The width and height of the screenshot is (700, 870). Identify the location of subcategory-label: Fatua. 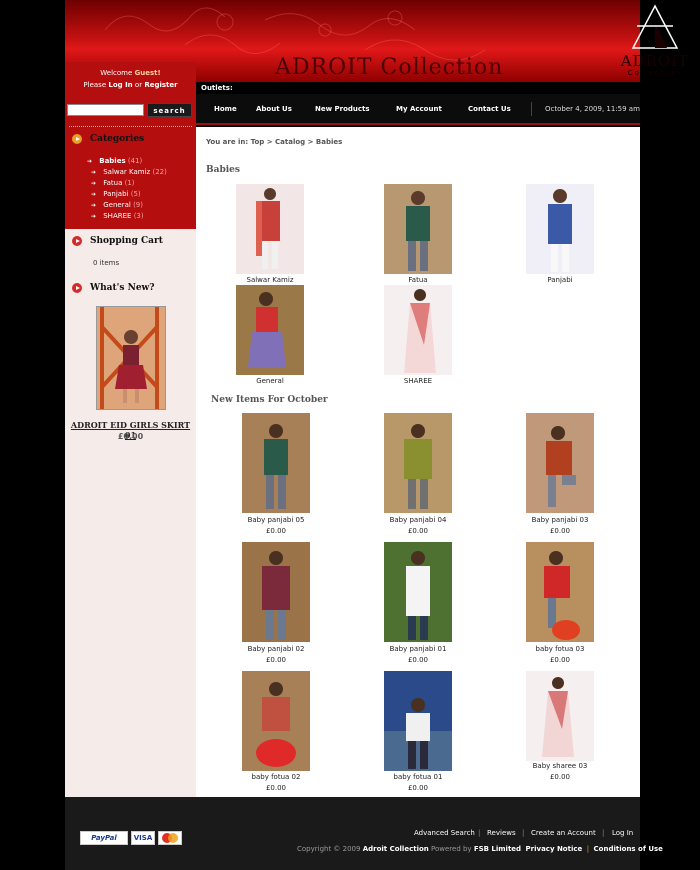
(418, 280).